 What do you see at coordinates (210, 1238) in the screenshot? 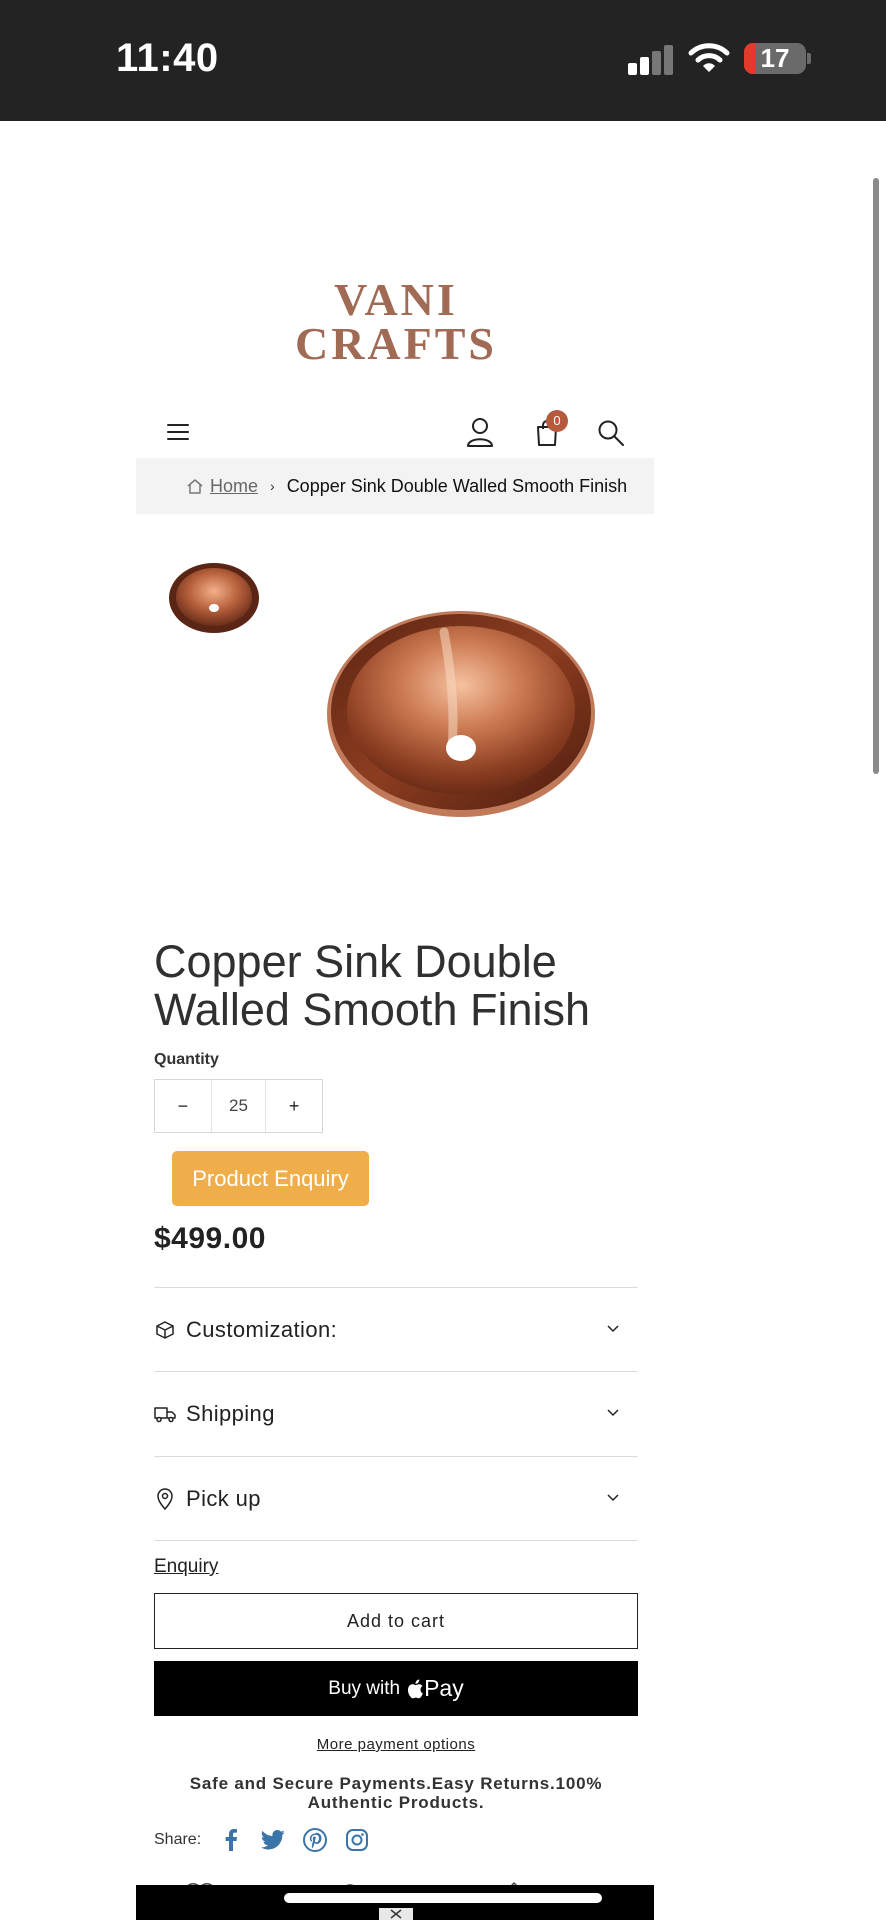
I see `product-price: $499.00` at bounding box center [210, 1238].